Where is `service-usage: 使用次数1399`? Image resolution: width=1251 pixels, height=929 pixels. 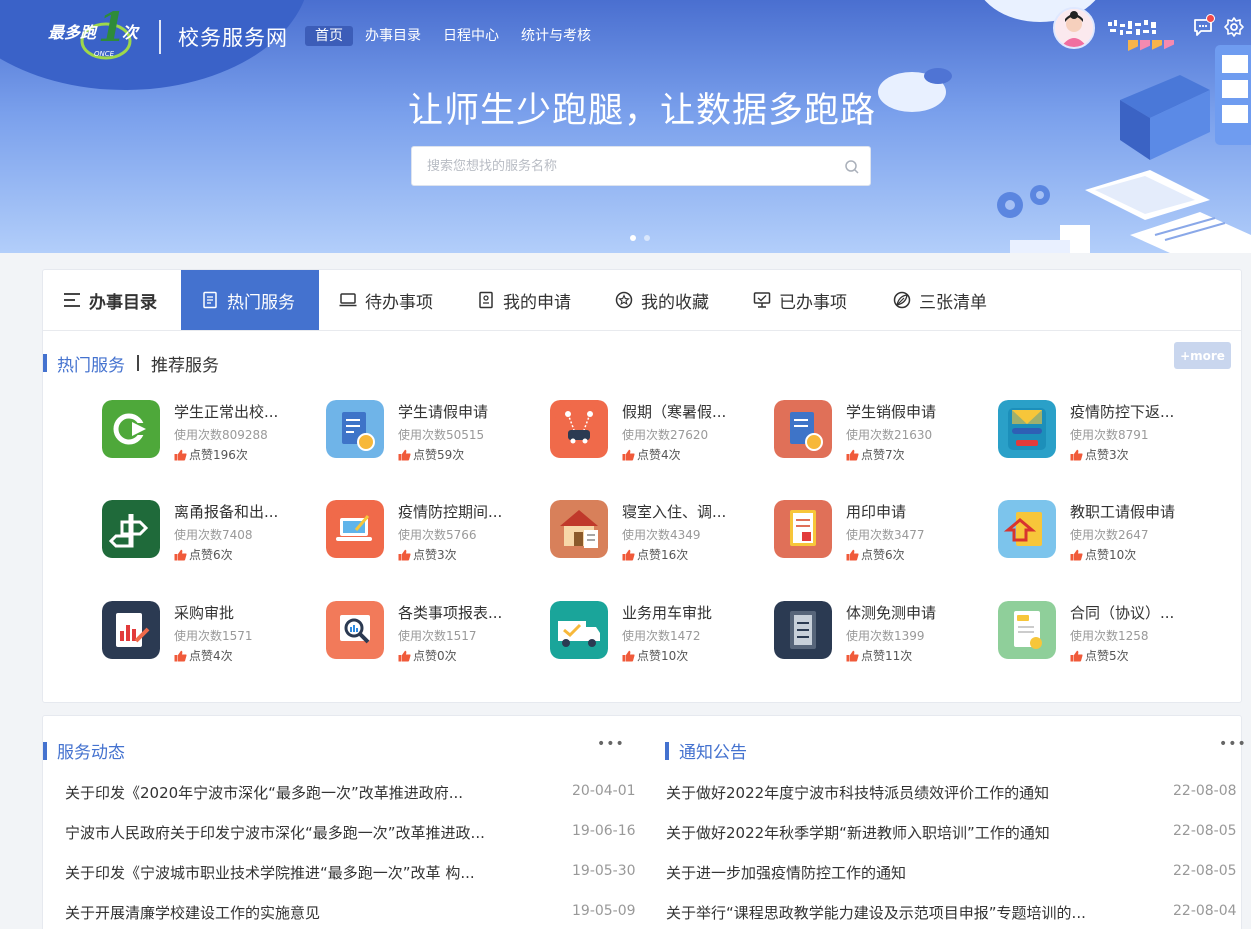
service-usage: 使用次数1399 is located at coordinates (885, 636).